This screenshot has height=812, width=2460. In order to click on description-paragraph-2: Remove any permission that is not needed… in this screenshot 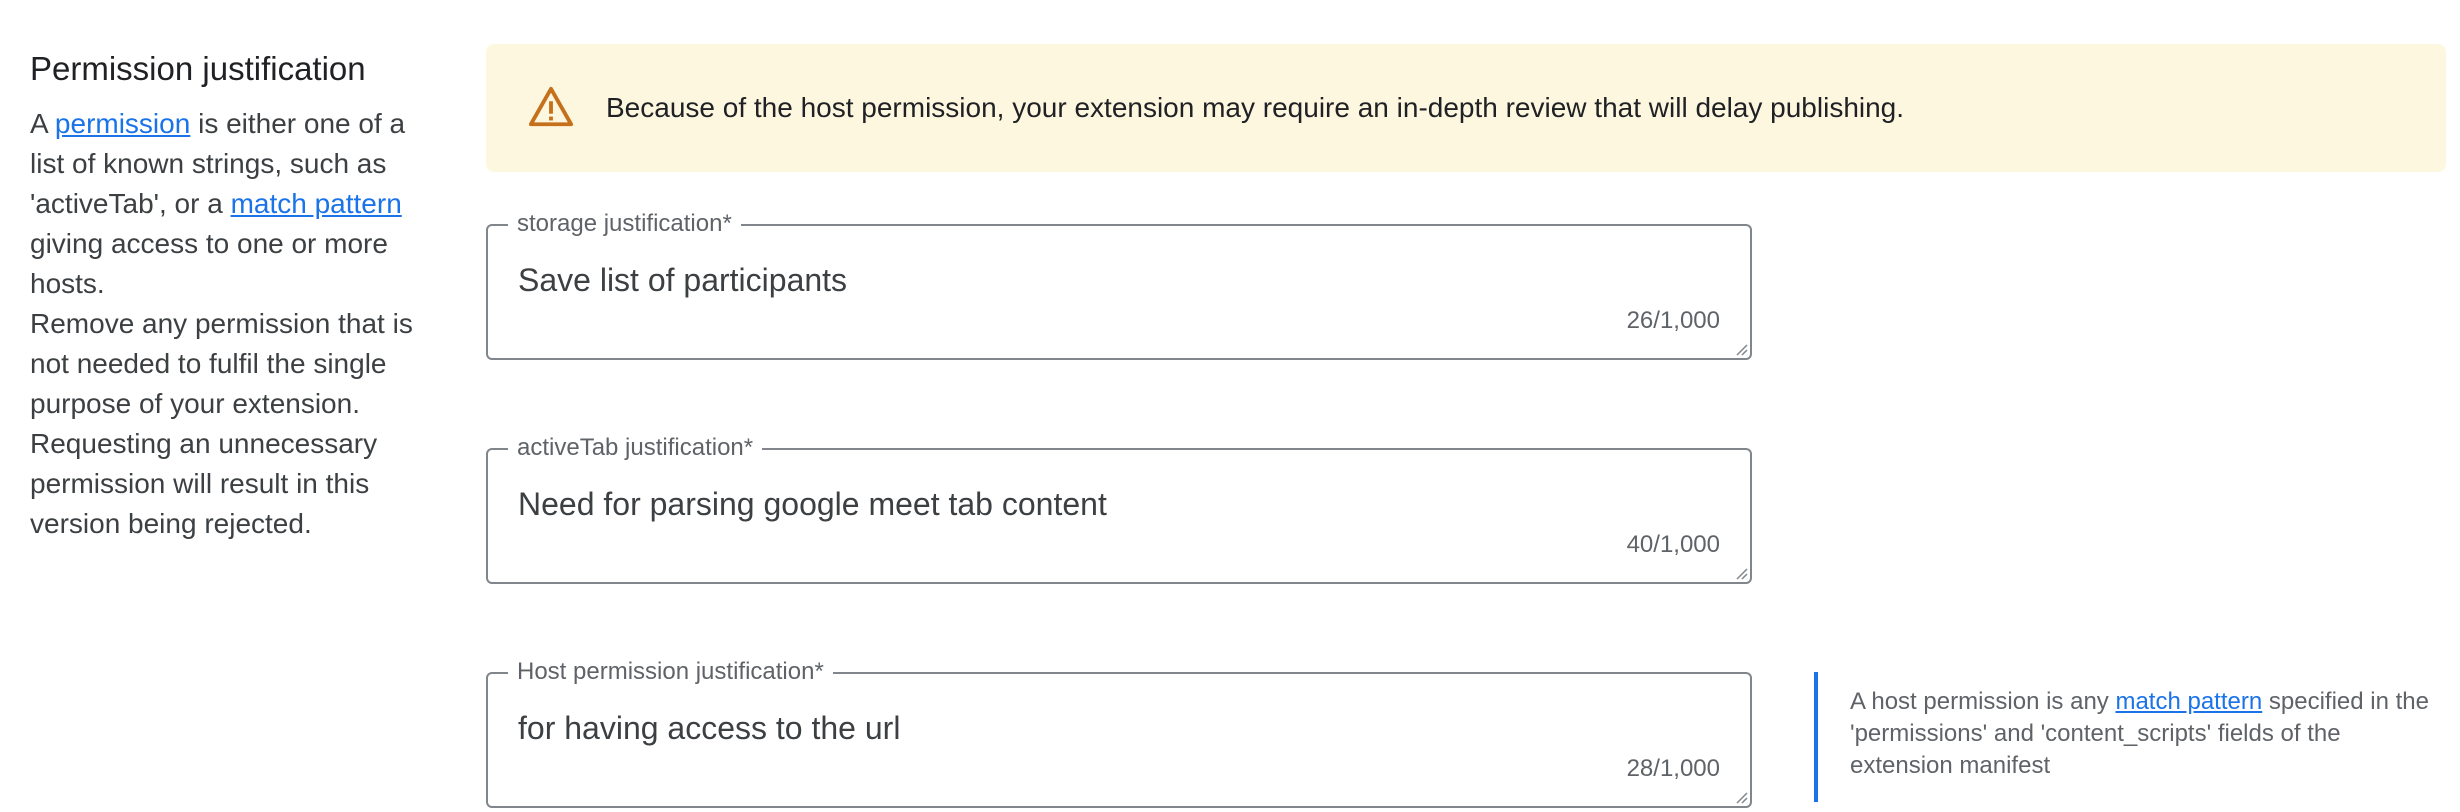, I will do `click(221, 423)`.